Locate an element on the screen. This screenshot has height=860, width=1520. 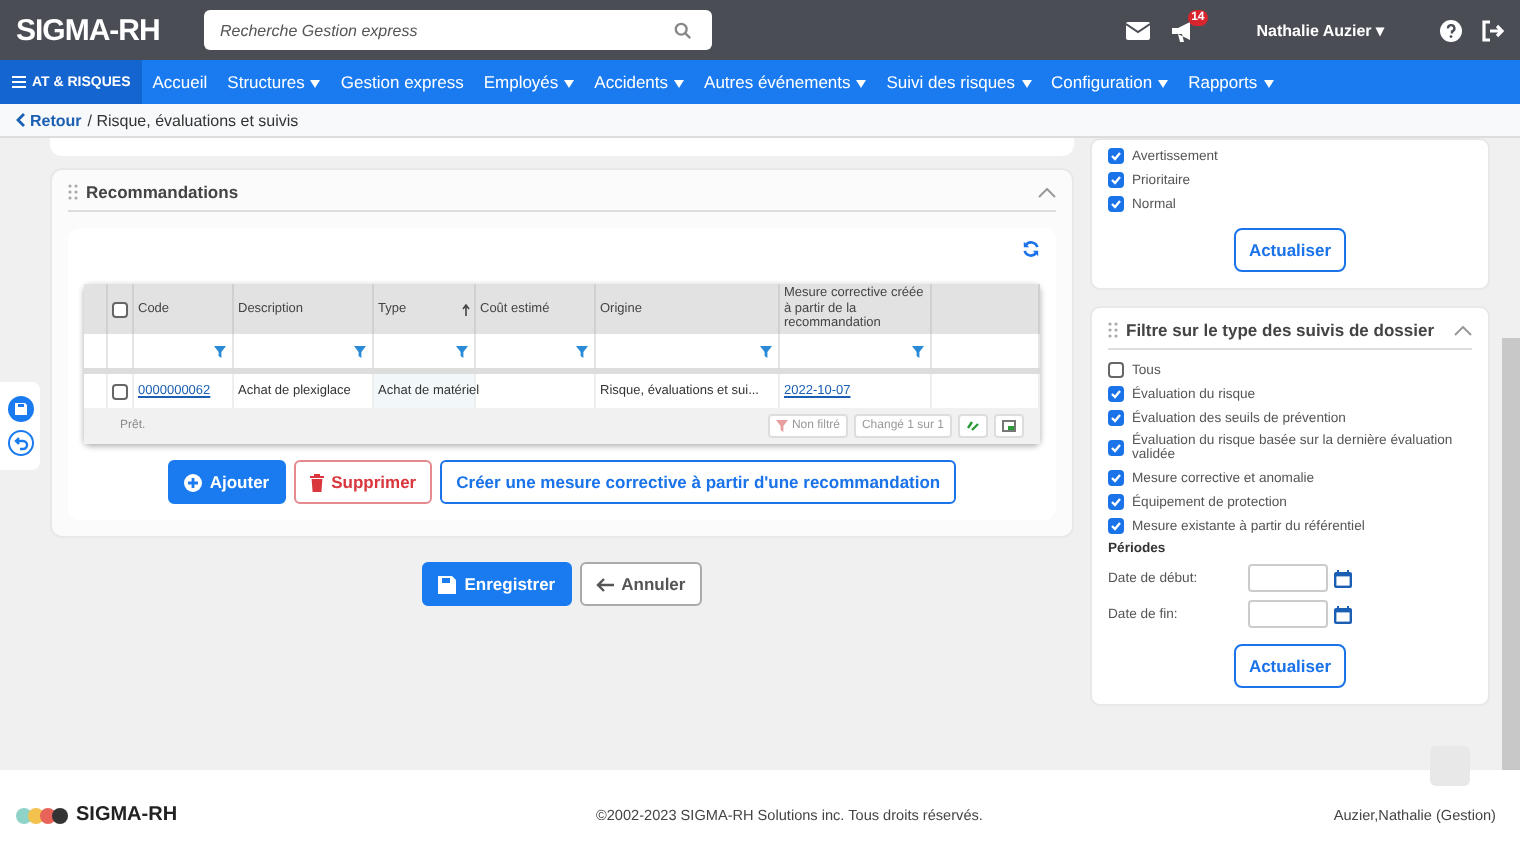
swap-icon is located at coordinates (973, 426).